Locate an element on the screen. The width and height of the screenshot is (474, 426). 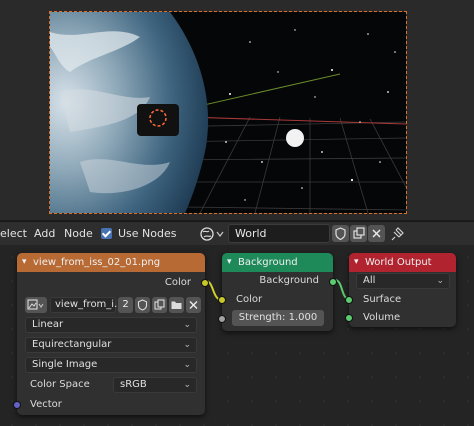
use-nodes-checkbox is located at coordinates (106, 233).